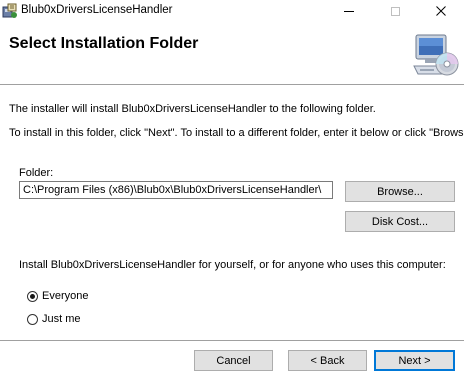 This screenshot has width=464, height=379. What do you see at coordinates (104, 43) in the screenshot?
I see `page-title: Select Installation Folder` at bounding box center [104, 43].